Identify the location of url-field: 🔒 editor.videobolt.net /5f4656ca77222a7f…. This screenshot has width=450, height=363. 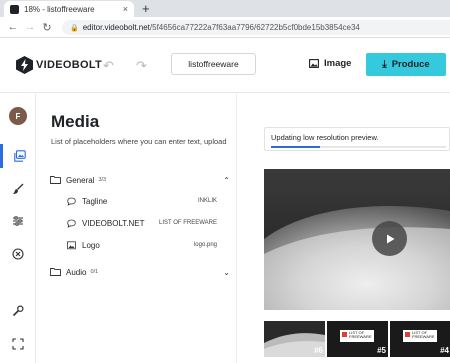
(256, 27).